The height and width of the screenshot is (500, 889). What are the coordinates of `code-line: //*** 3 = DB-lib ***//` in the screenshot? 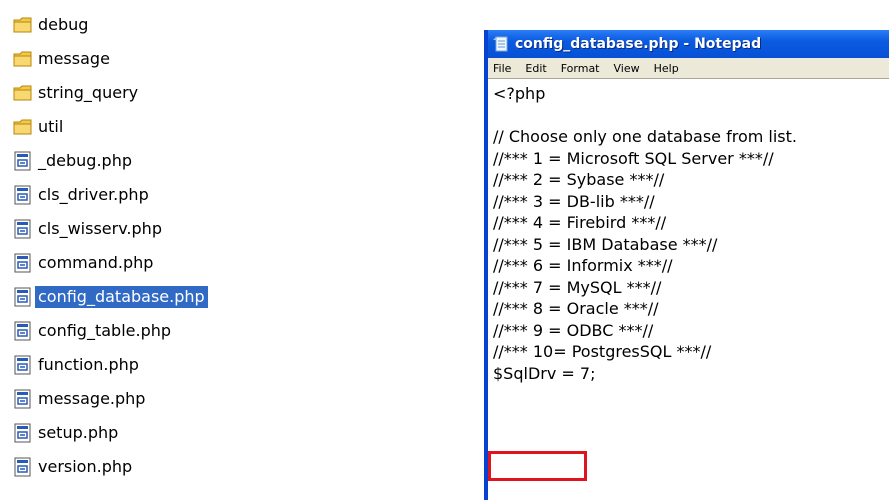 It's located at (574, 201).